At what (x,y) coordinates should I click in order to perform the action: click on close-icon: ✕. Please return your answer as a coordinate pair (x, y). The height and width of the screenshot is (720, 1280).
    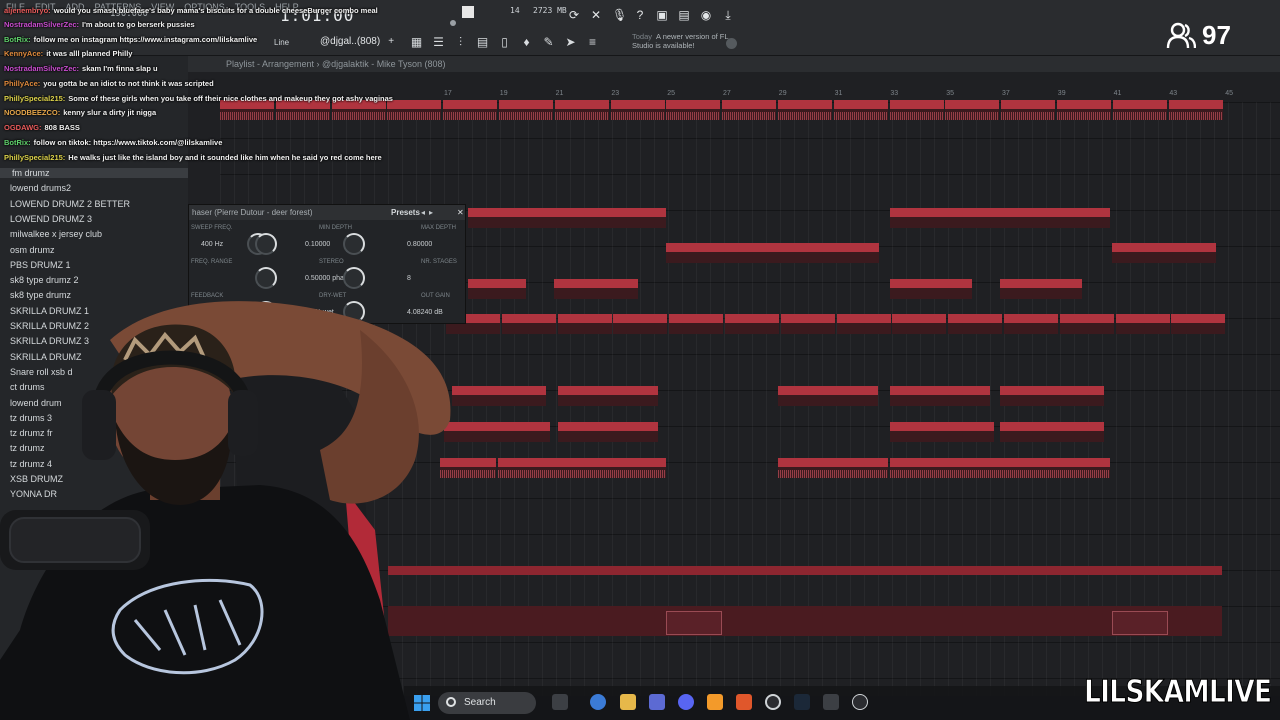
    Looking at the image, I should click on (460, 212).